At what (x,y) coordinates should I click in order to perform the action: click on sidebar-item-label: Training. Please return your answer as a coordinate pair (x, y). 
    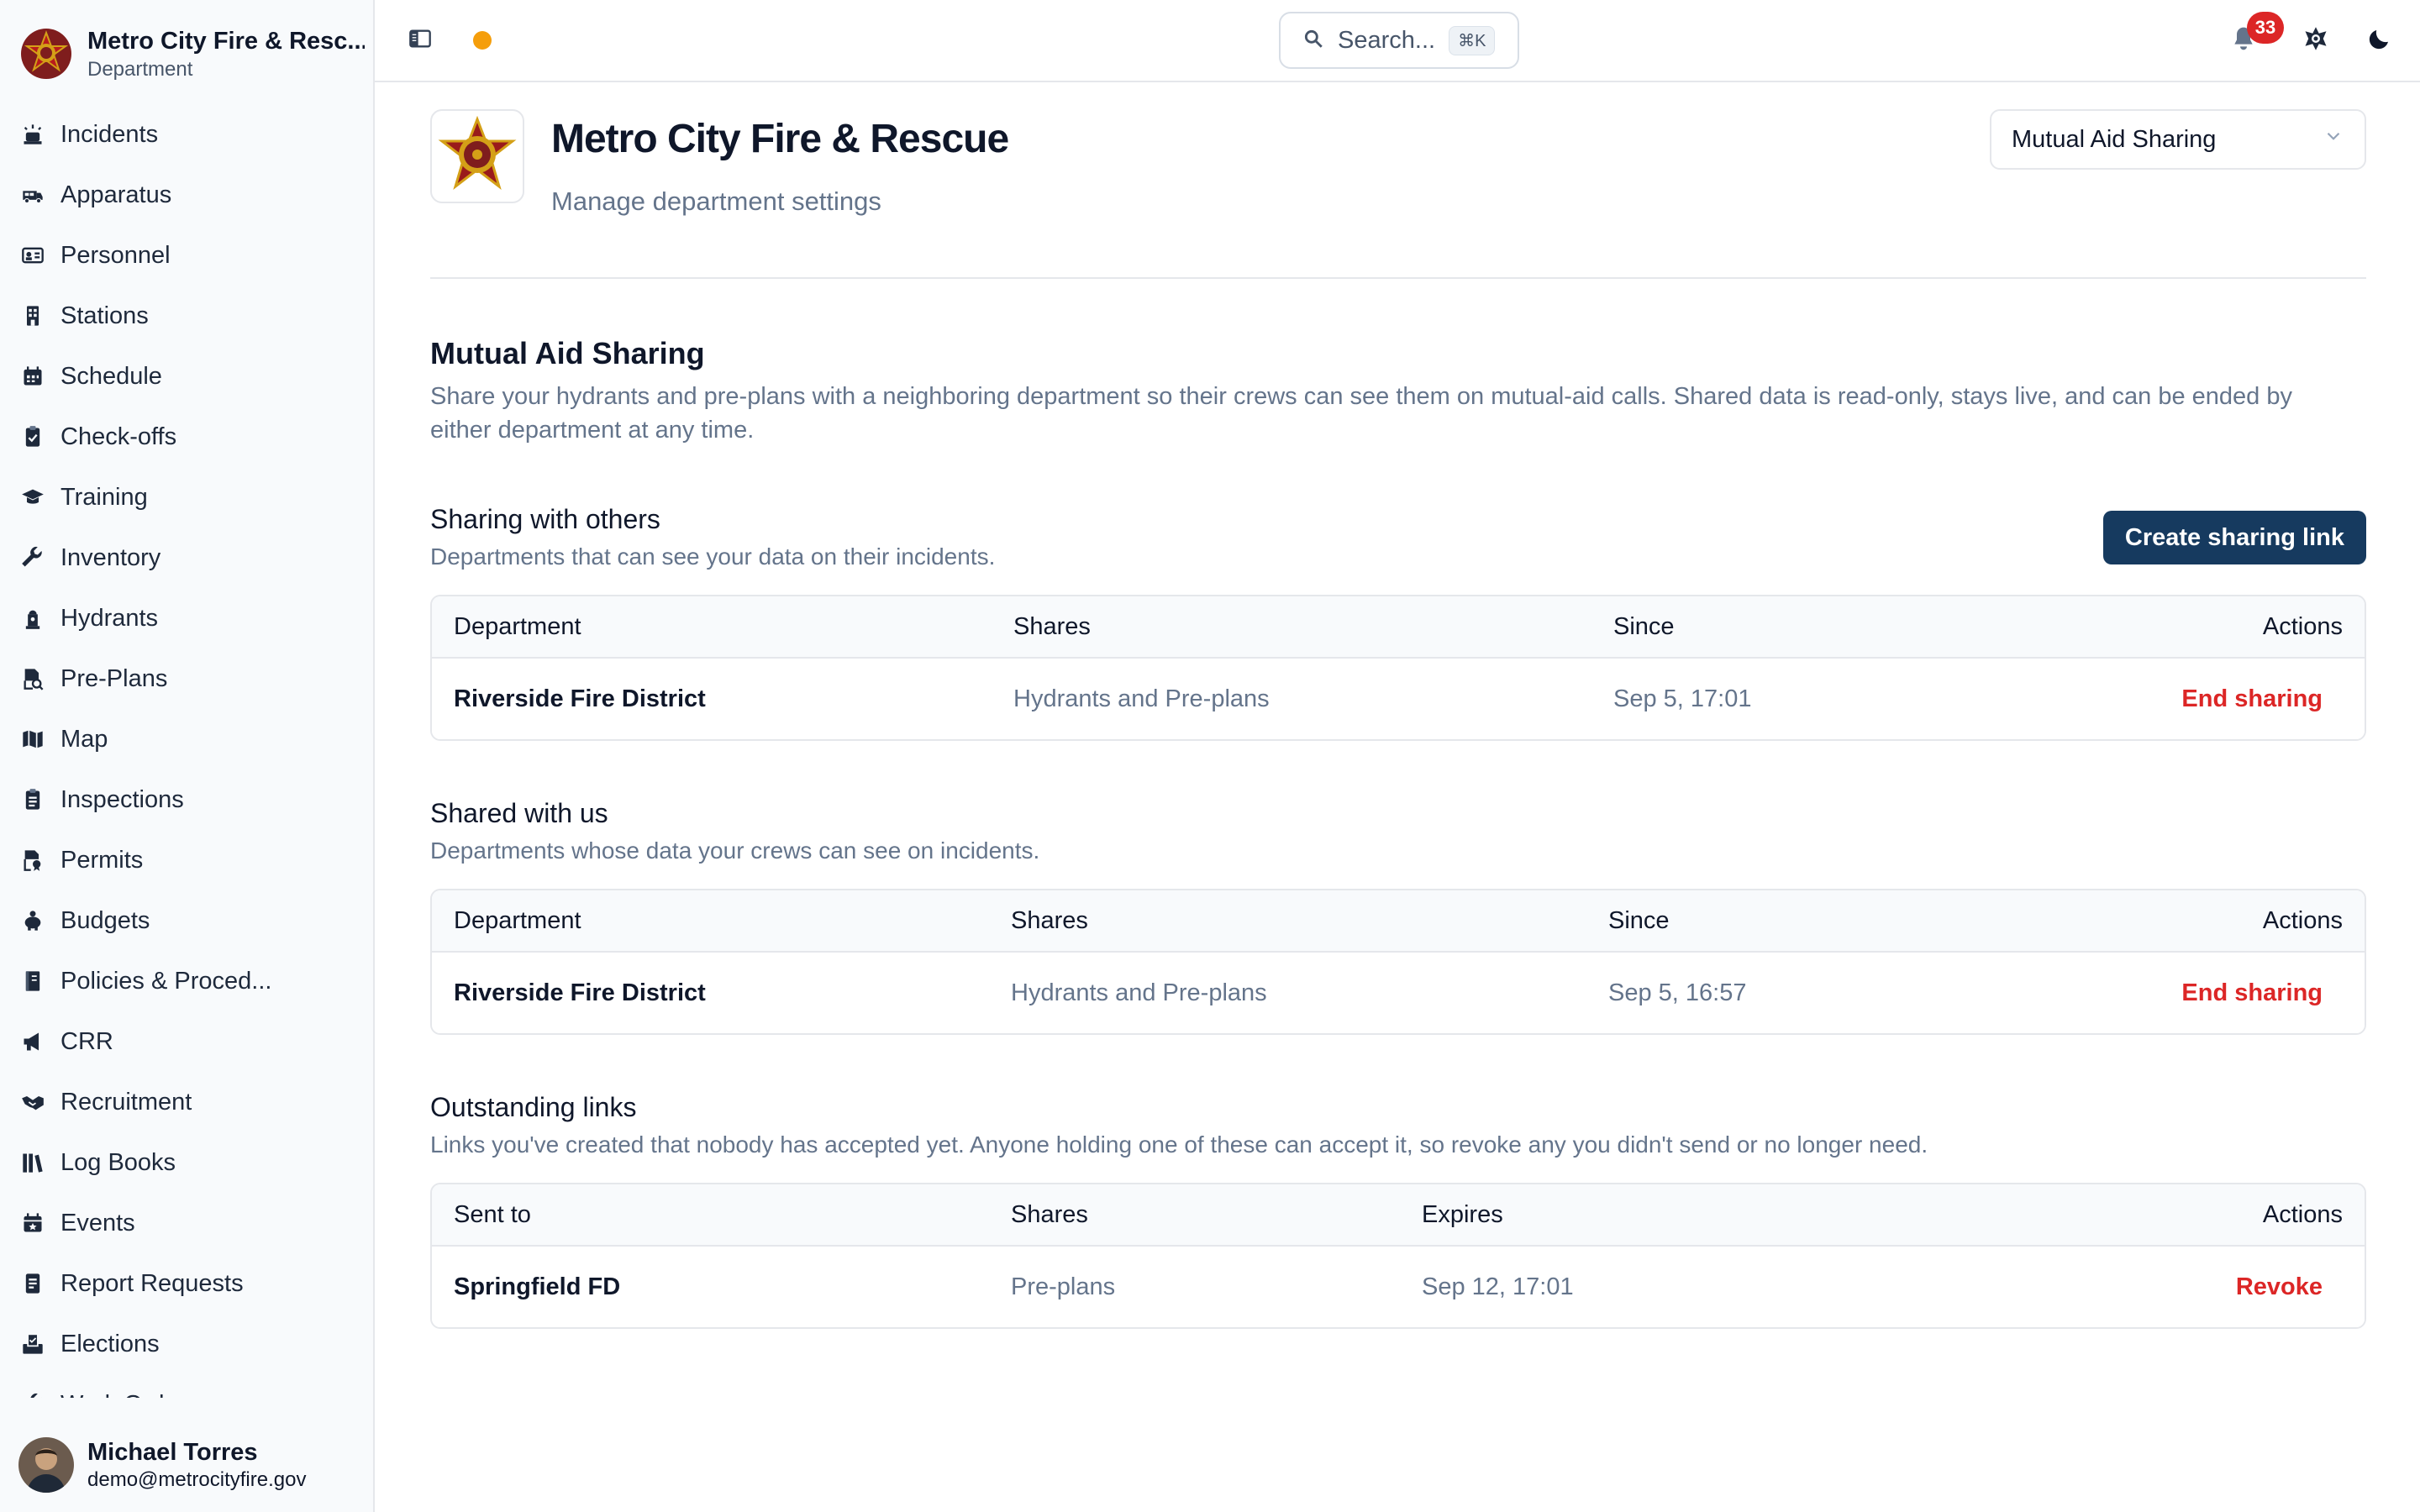
    Looking at the image, I should click on (104, 497).